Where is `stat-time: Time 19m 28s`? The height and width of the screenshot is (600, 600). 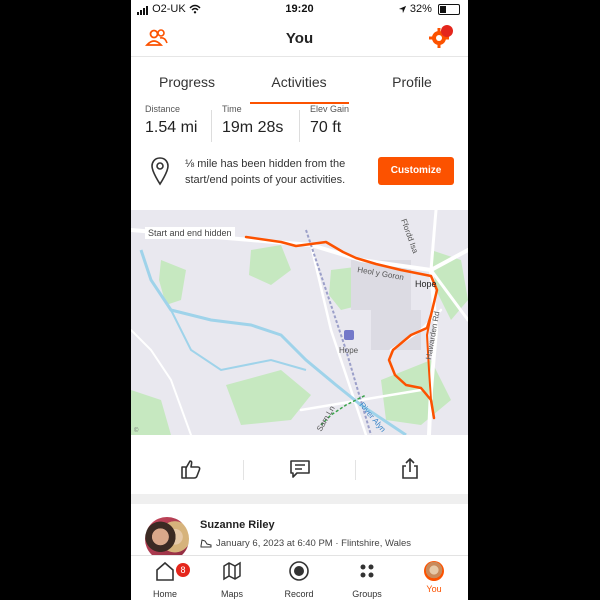 stat-time: Time 19m 28s is located at coordinates (252, 120).